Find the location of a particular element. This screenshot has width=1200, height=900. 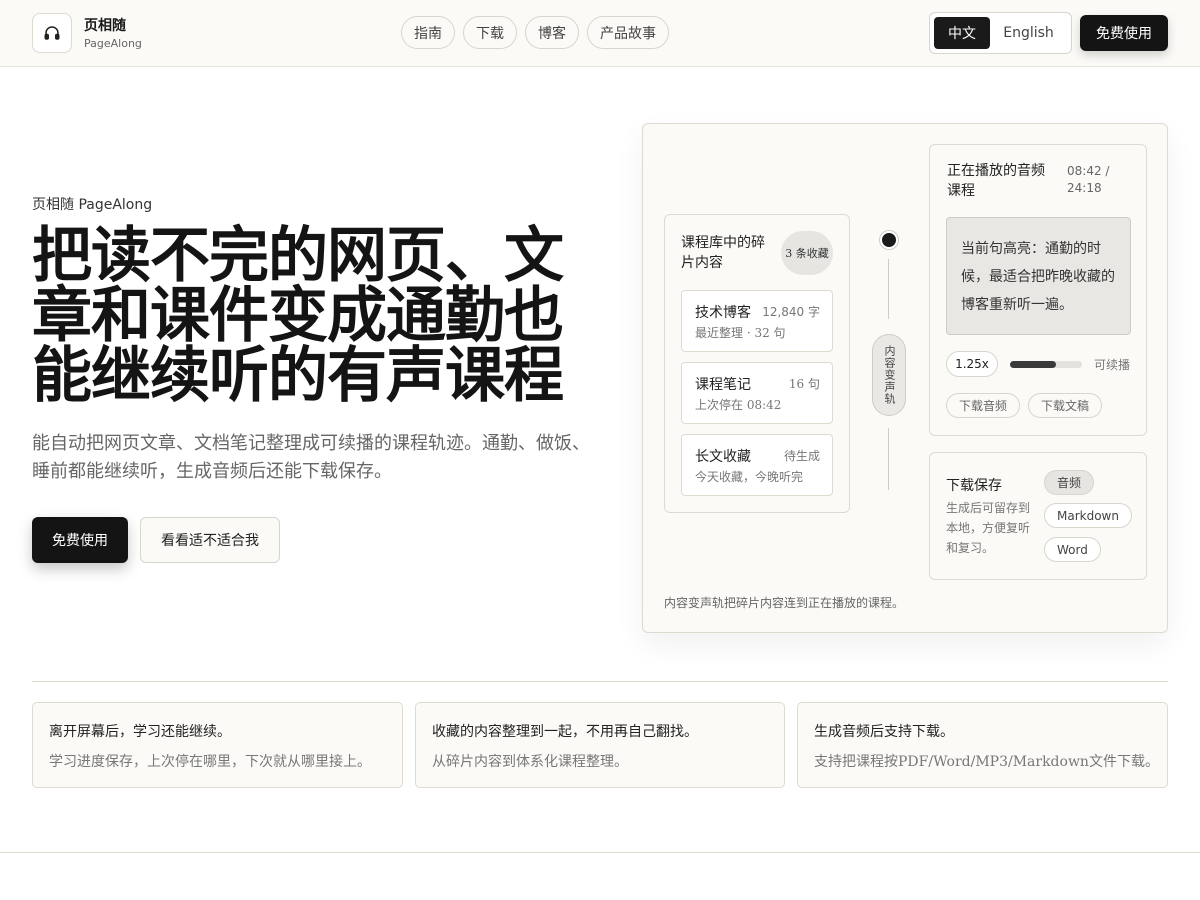

feature-card: 收藏的内容整理到一起，不用再自己翻找。 从碎片内容到体系化课程整理。 is located at coordinates (600, 745).